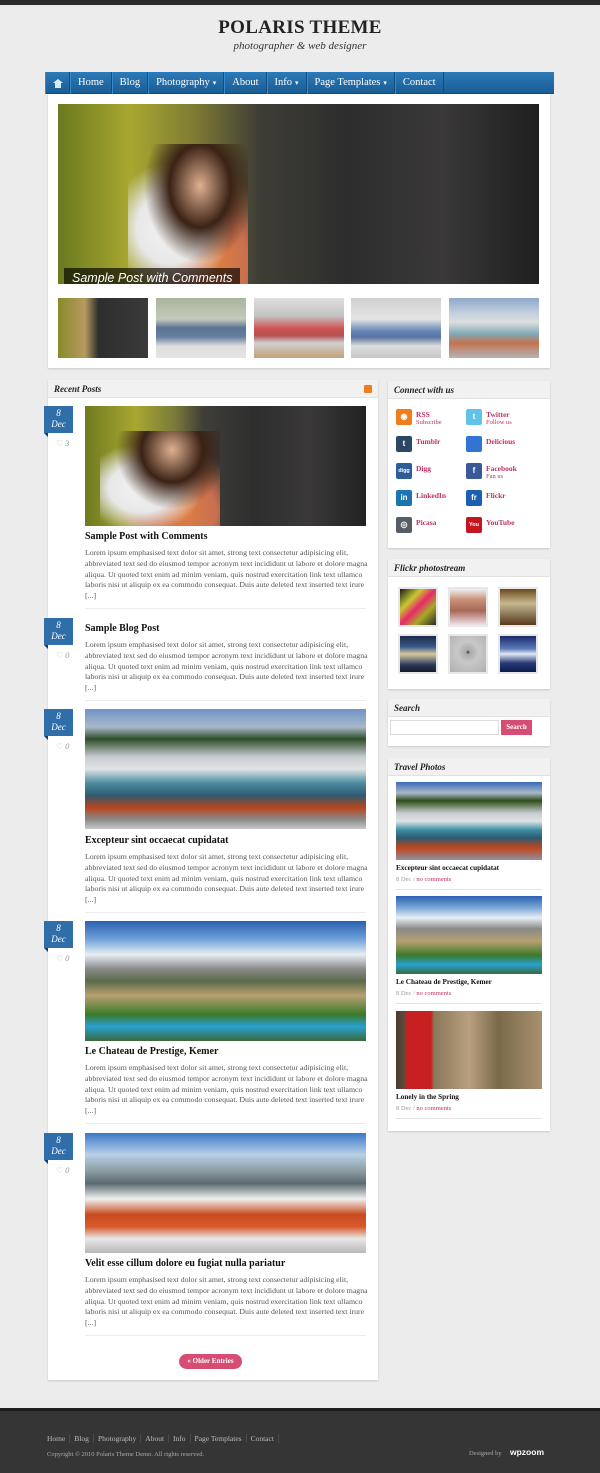 Image resolution: width=600 pixels, height=1473 pixels. Describe the element at coordinates (146, 536) in the screenshot. I see `post-title: Sample Post with Comments` at that location.